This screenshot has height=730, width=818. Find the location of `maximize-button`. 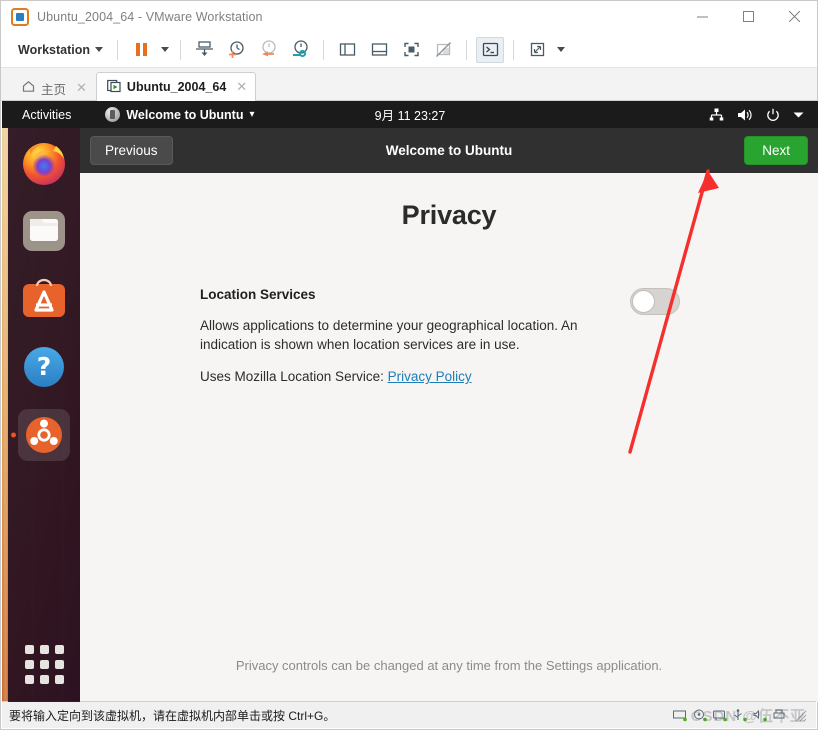

maximize-button is located at coordinates (748, 16).